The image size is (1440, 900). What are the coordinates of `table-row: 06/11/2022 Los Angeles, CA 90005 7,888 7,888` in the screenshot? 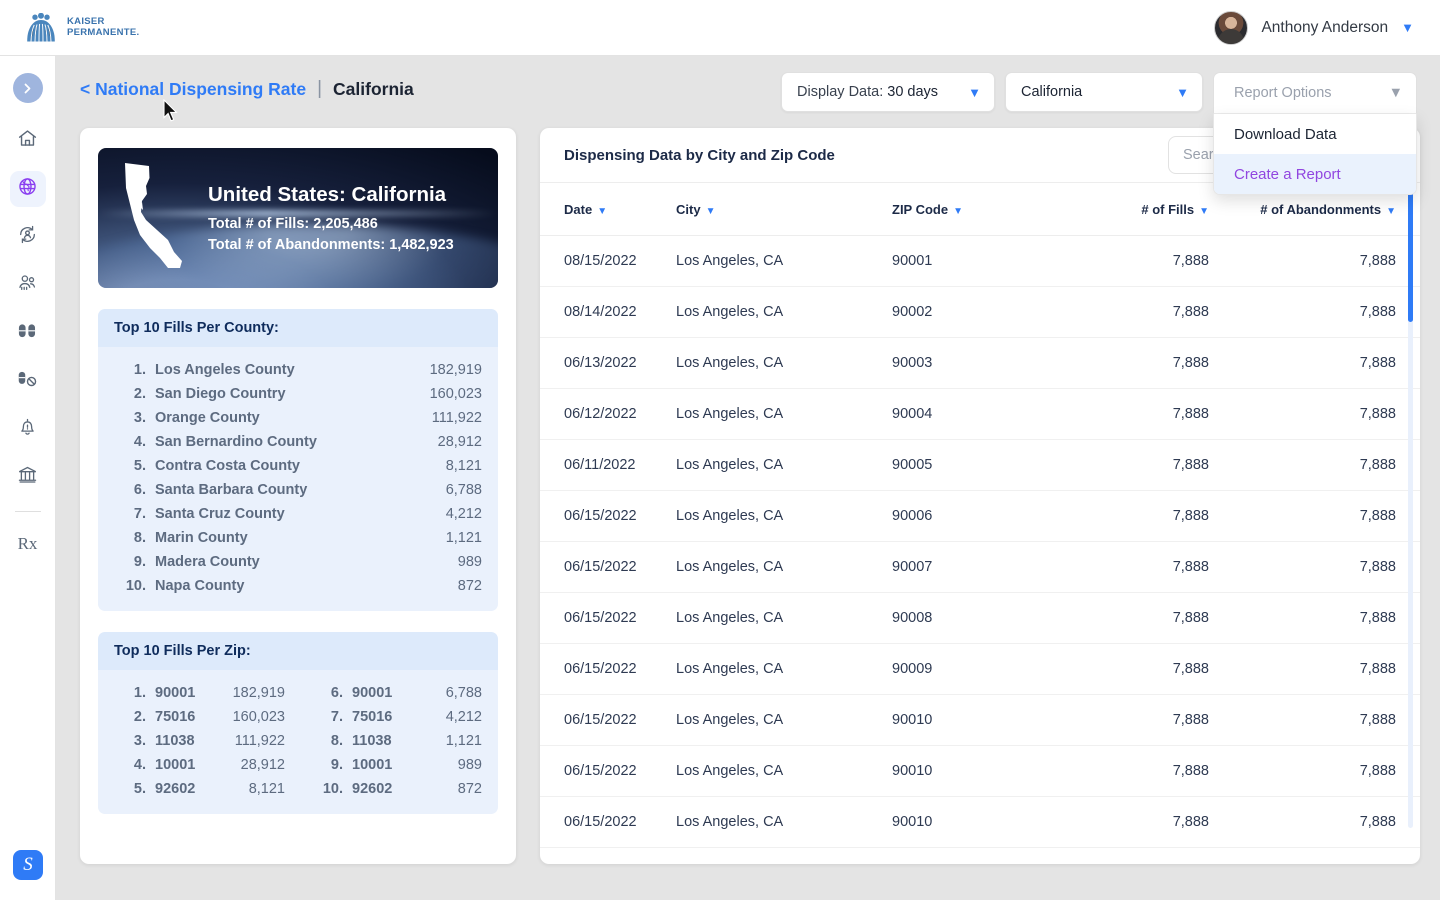 It's located at (980, 465).